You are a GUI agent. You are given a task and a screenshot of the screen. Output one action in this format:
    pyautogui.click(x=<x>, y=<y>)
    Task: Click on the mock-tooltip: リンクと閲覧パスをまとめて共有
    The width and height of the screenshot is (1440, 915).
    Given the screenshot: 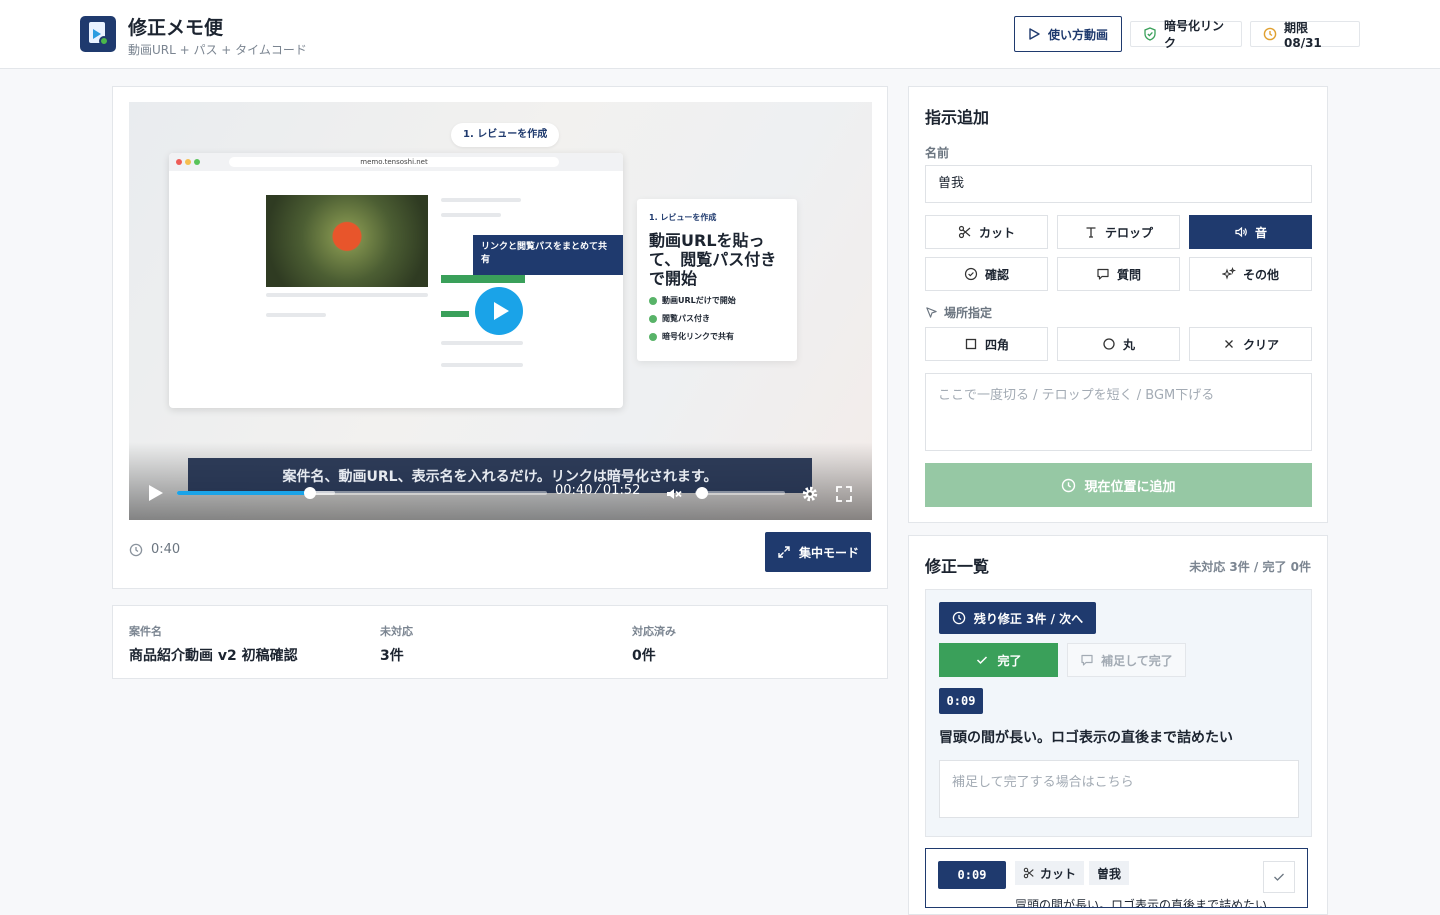 What is the action you would take?
    pyautogui.click(x=548, y=255)
    